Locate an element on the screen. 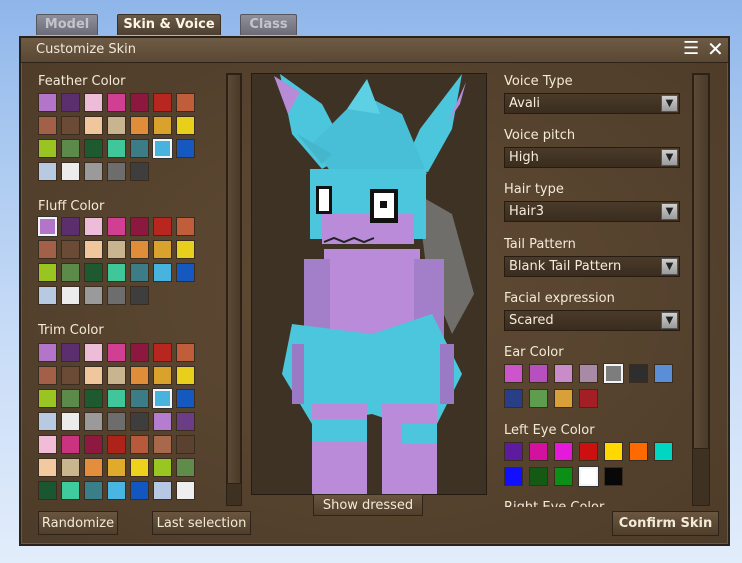 This screenshot has height=563, width=742. menu-icon: ☰ is located at coordinates (691, 49).